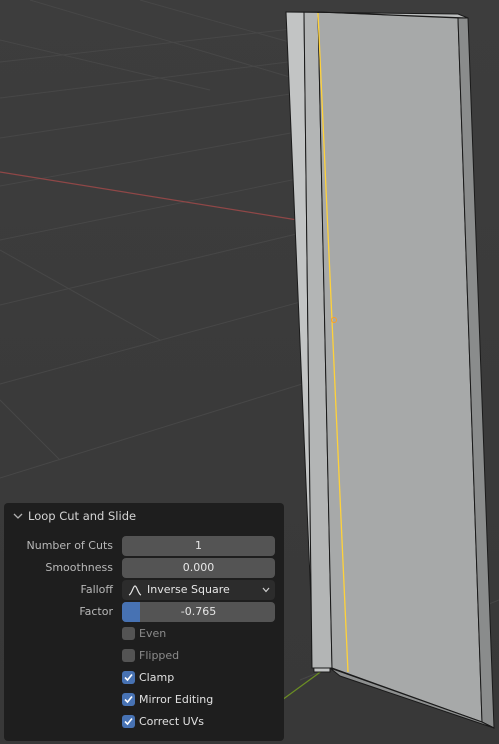 This screenshot has width=499, height=744. I want to click on clamp-label: Clamp, so click(156, 678).